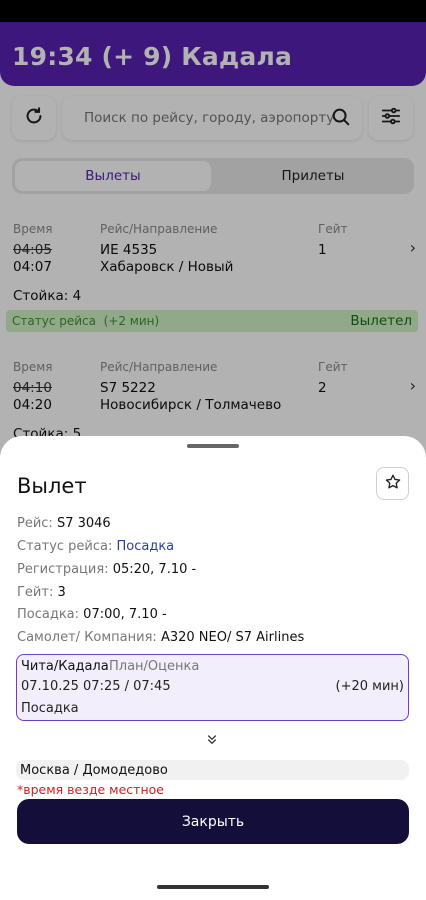 This screenshot has height=900, width=426. What do you see at coordinates (161, 637) in the screenshot?
I see `info-aircraft: Самолет/ Компания: A320 NEO/ S7 Airlines` at bounding box center [161, 637].